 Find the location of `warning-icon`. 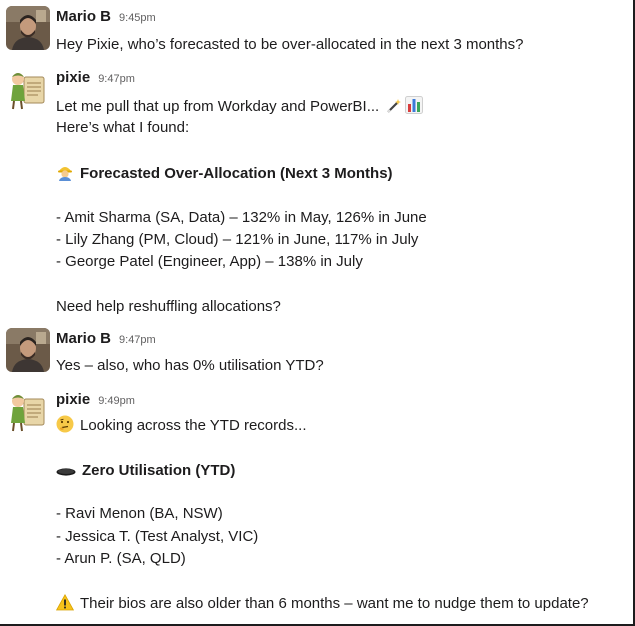

warning-icon is located at coordinates (65, 605).